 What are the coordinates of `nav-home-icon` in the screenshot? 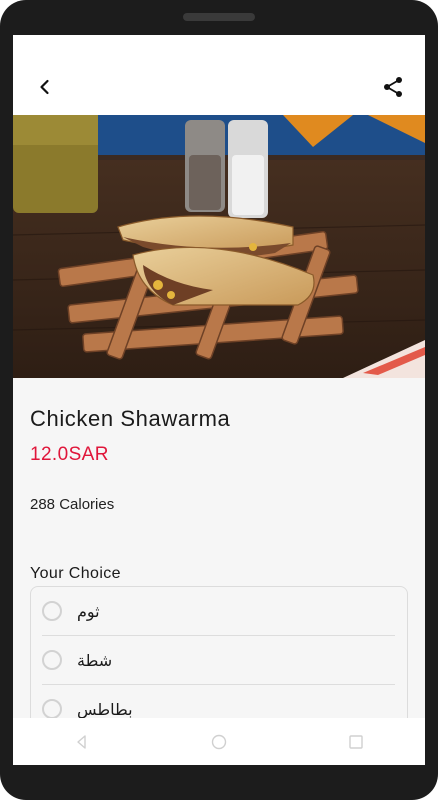 It's located at (219, 741).